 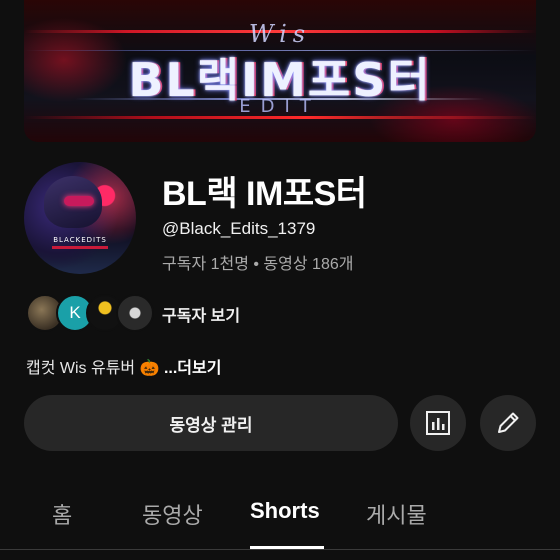 What do you see at coordinates (91, 313) in the screenshot?
I see `subscriber-avatars: K` at bounding box center [91, 313].